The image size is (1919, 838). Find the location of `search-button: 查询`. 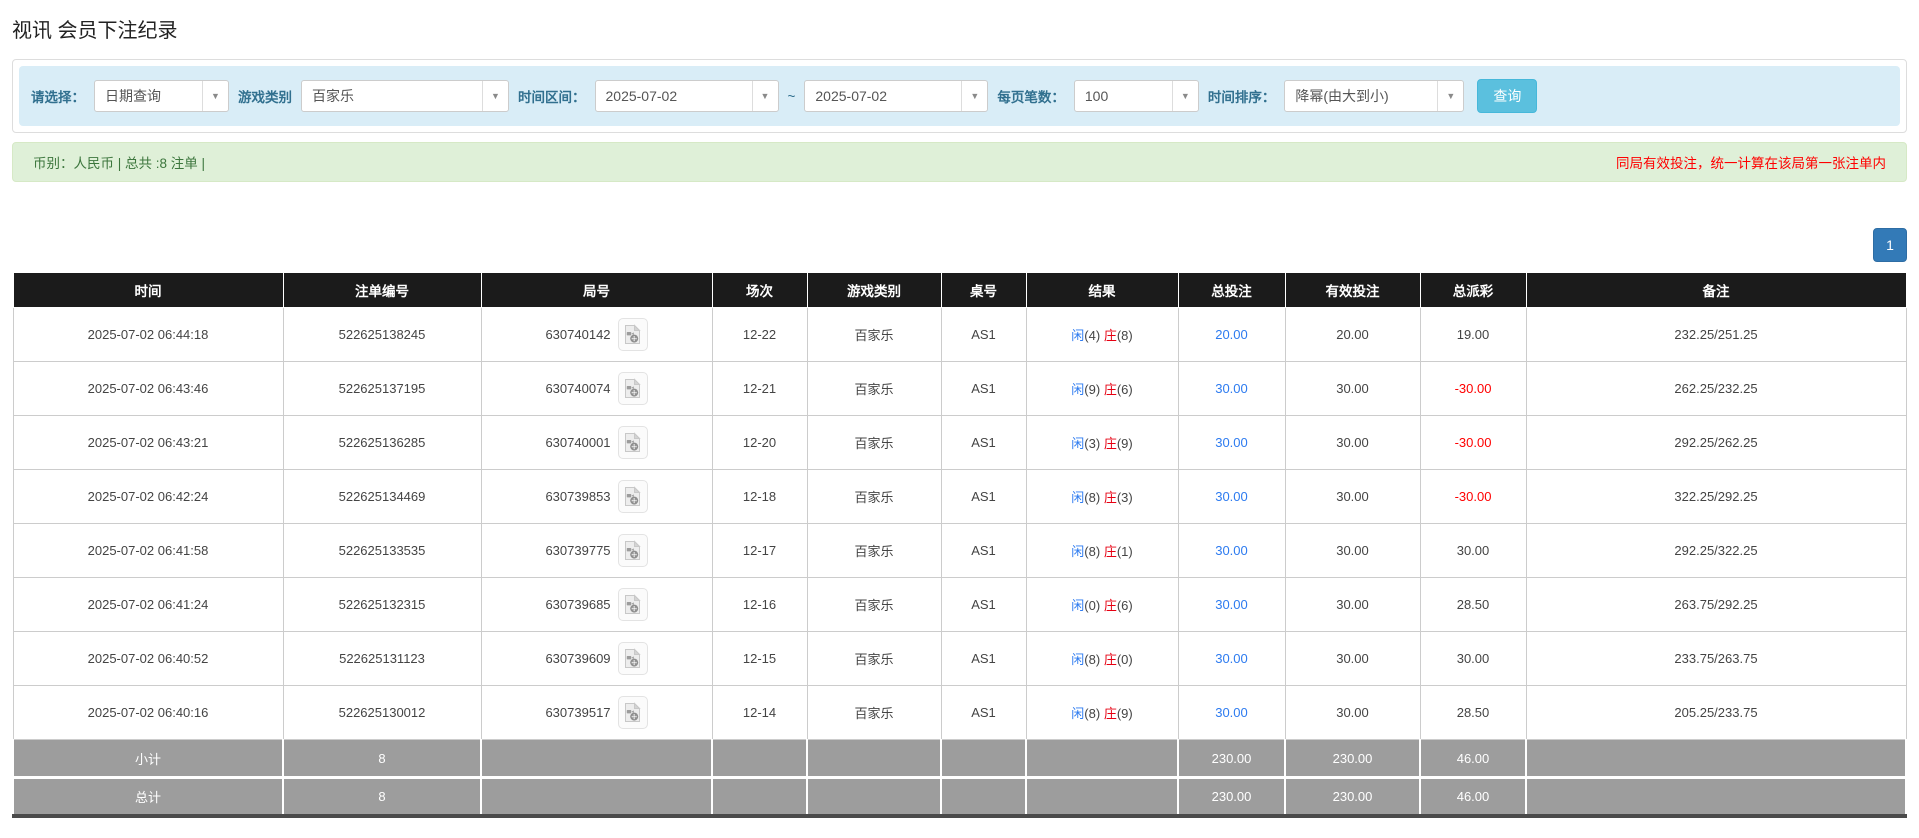

search-button: 查询 is located at coordinates (1507, 96).